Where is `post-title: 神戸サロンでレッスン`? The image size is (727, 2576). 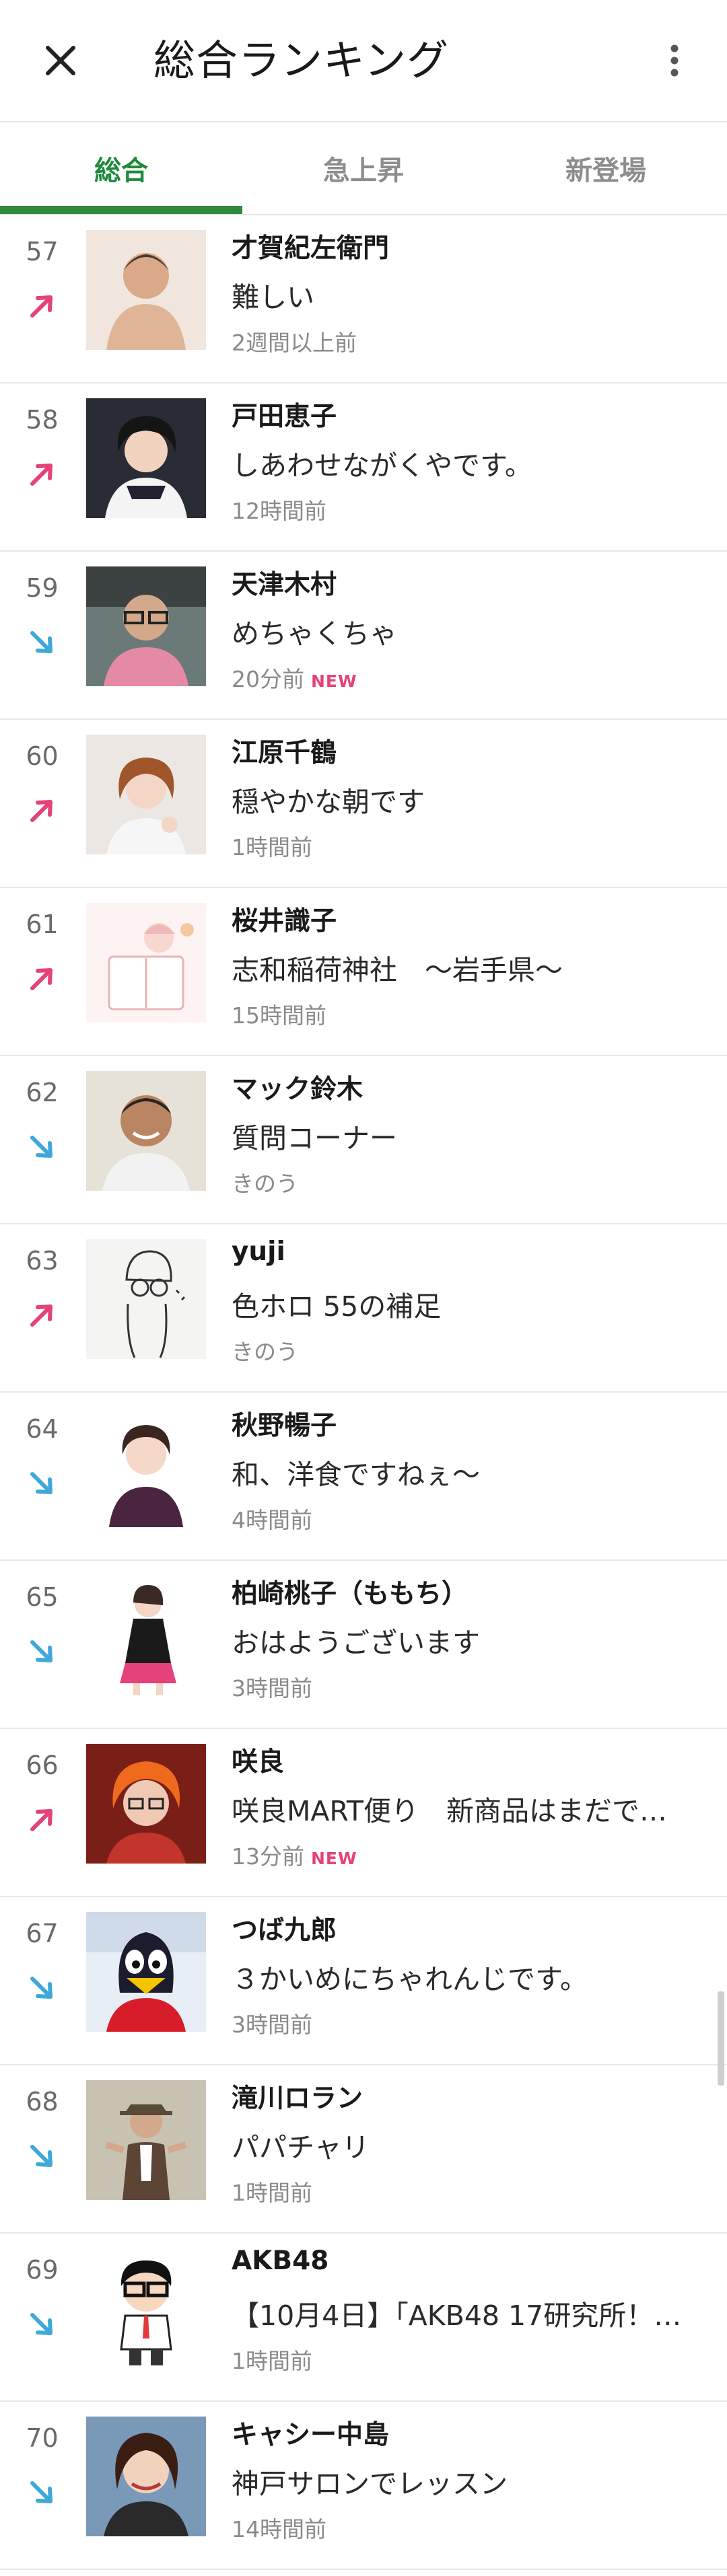
post-title: 神戸サロンでレッスン is located at coordinates (370, 2484).